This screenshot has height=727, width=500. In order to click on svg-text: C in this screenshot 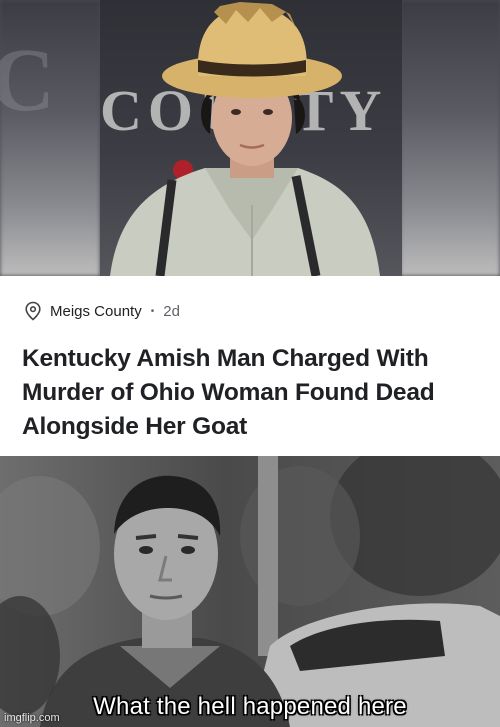, I will do `click(27, 80)`.